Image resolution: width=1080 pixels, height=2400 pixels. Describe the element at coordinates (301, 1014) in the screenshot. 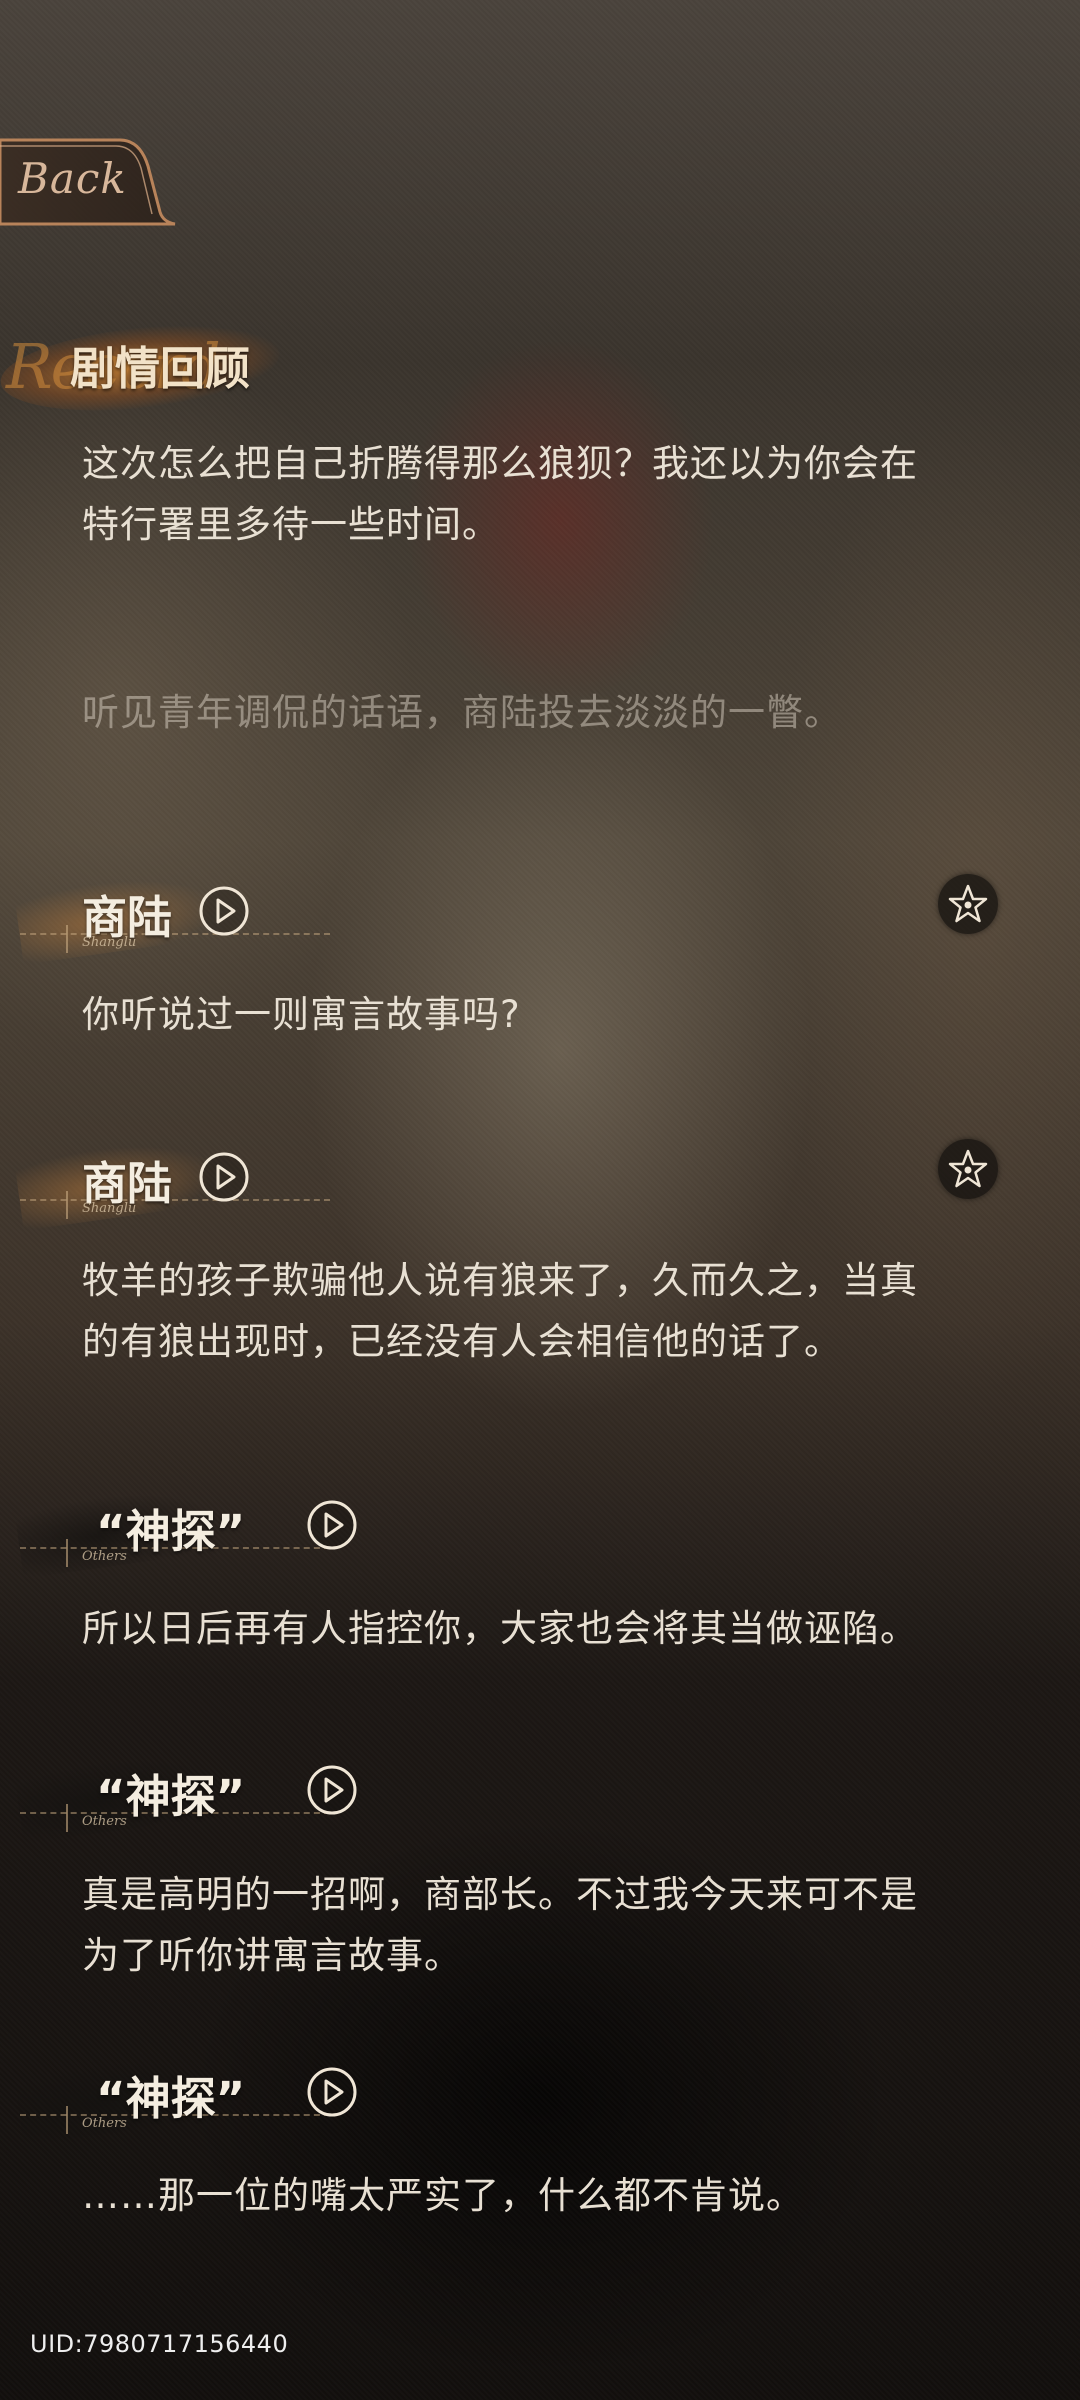

I see `dialogue-line: 你听说过一则寓言故事吗?` at that location.